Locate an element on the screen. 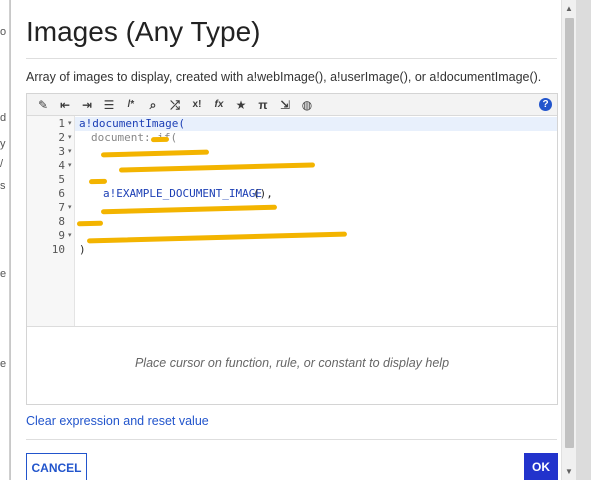 The image size is (591, 480). line-number: 4 is located at coordinates (61, 165).